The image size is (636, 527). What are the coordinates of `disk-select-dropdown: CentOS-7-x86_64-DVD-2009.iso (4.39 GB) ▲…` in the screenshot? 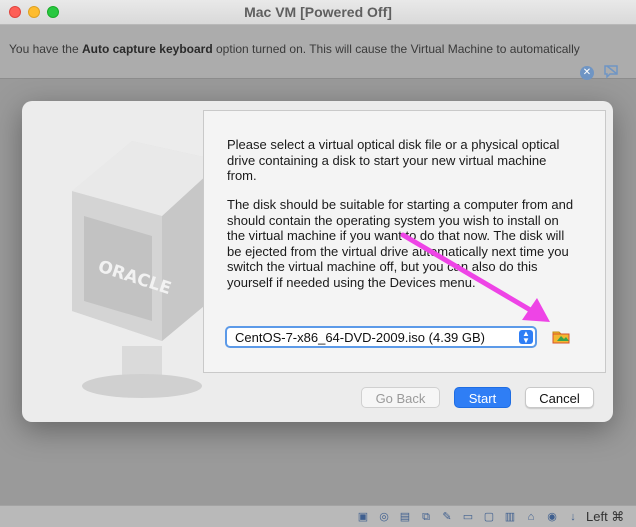 It's located at (381, 337).